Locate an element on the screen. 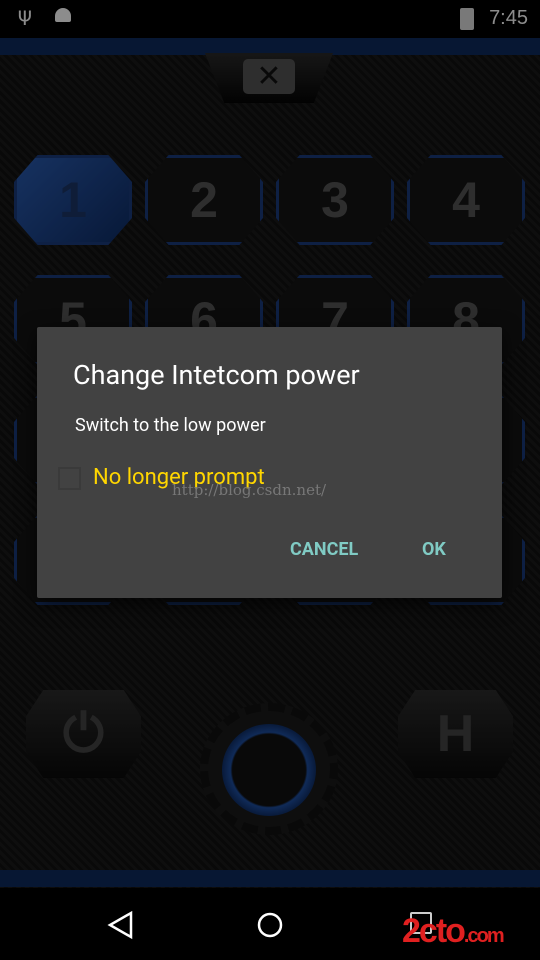  back-icon is located at coordinates (121, 925).